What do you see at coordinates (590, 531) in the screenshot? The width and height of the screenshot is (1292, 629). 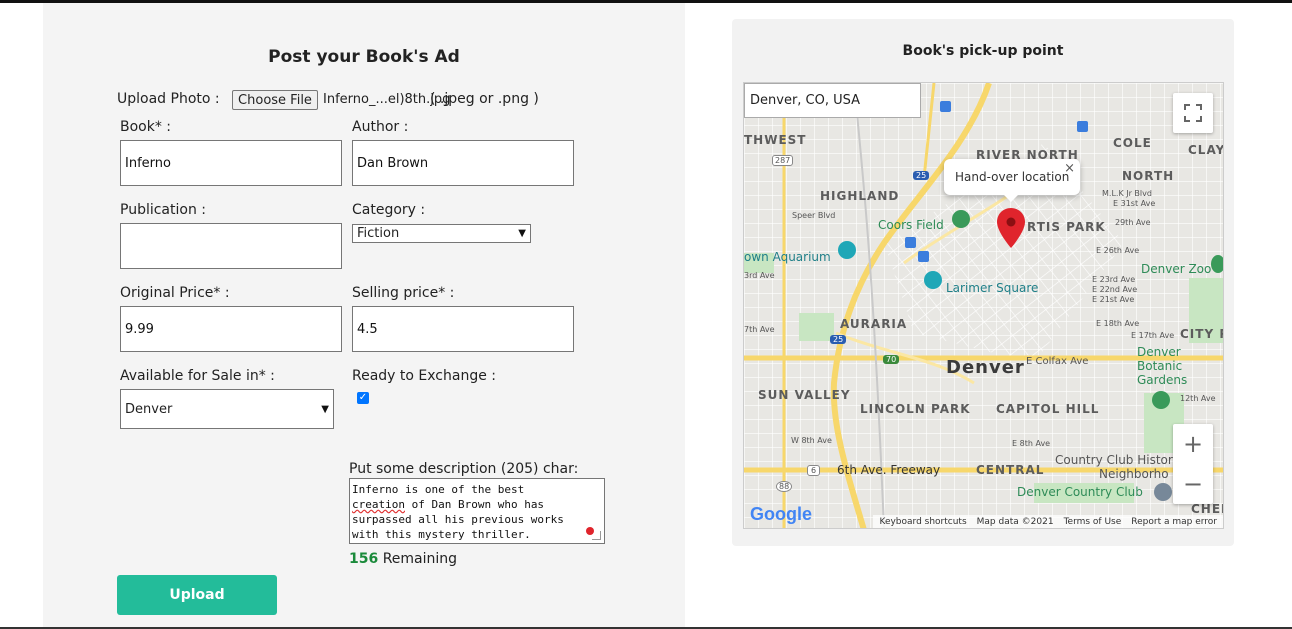 I see `grammar-indicator-icon` at bounding box center [590, 531].